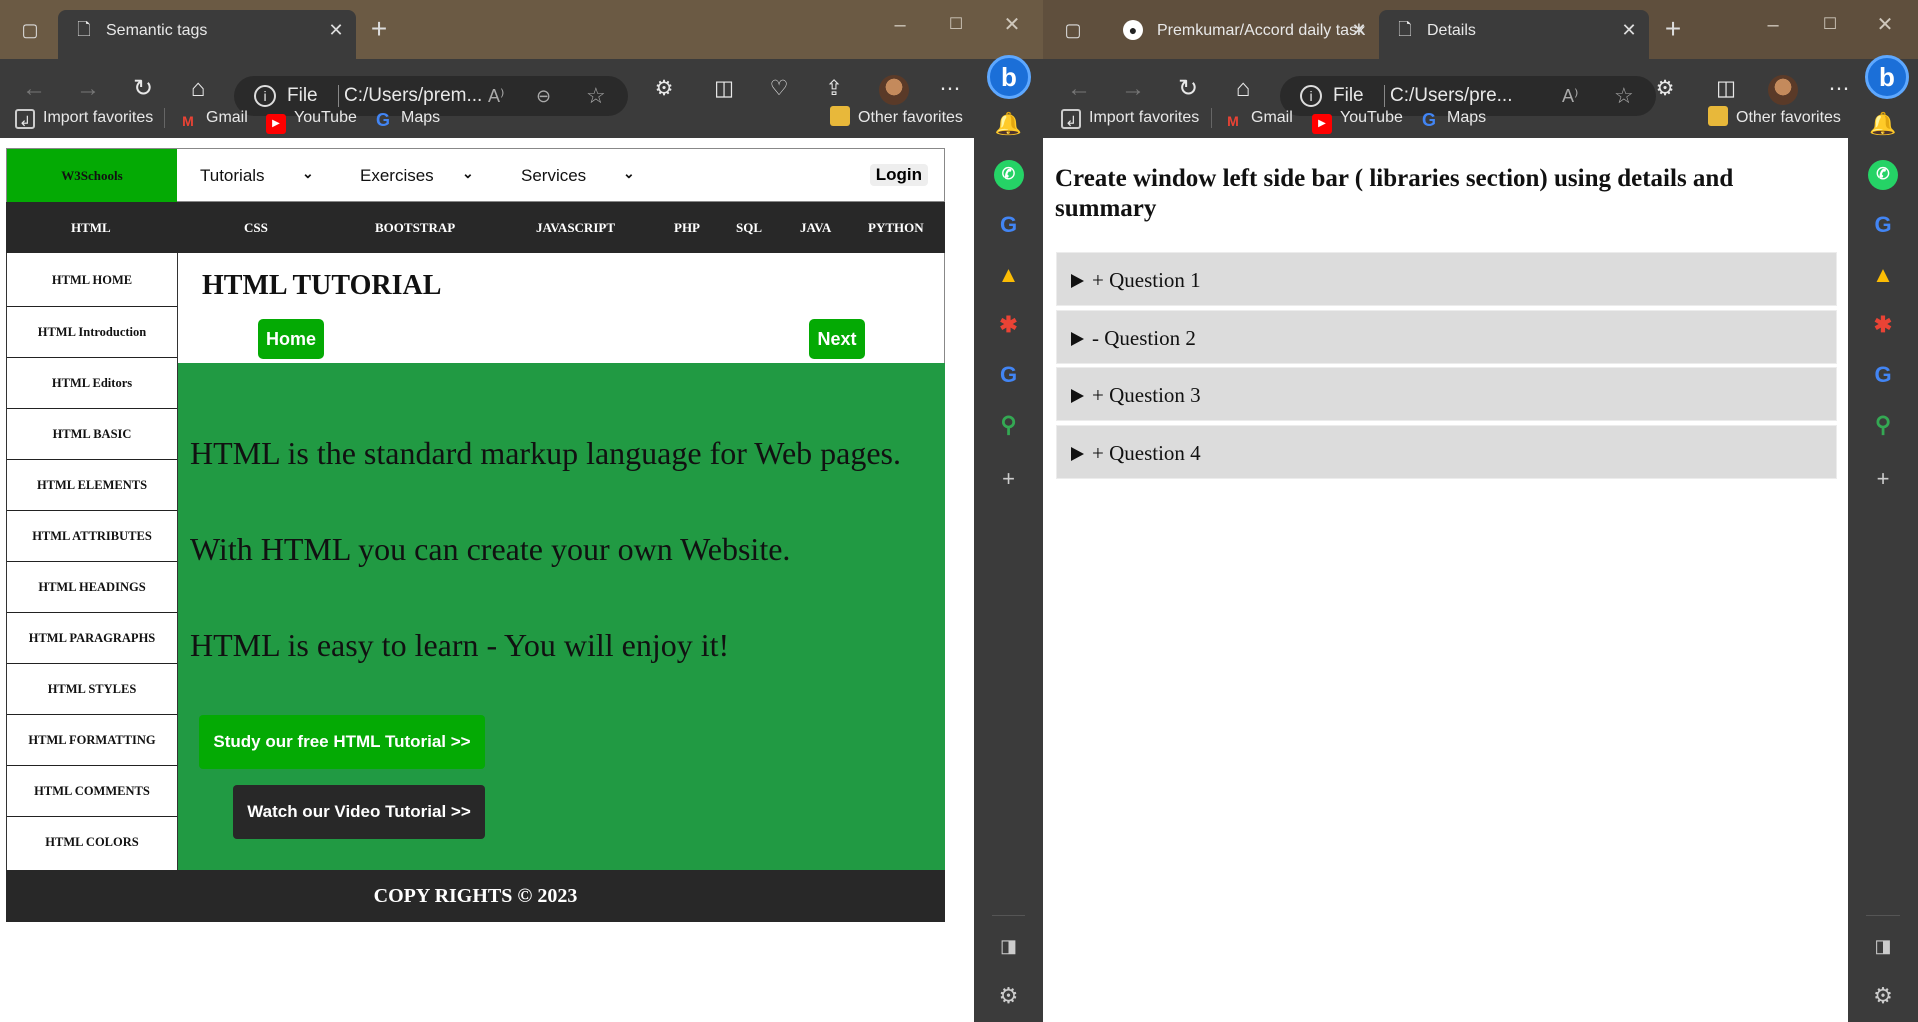 This screenshot has height=1022, width=1918. Describe the element at coordinates (92, 587) in the screenshot. I see `sidebar-item: HTML HEADINGS` at that location.